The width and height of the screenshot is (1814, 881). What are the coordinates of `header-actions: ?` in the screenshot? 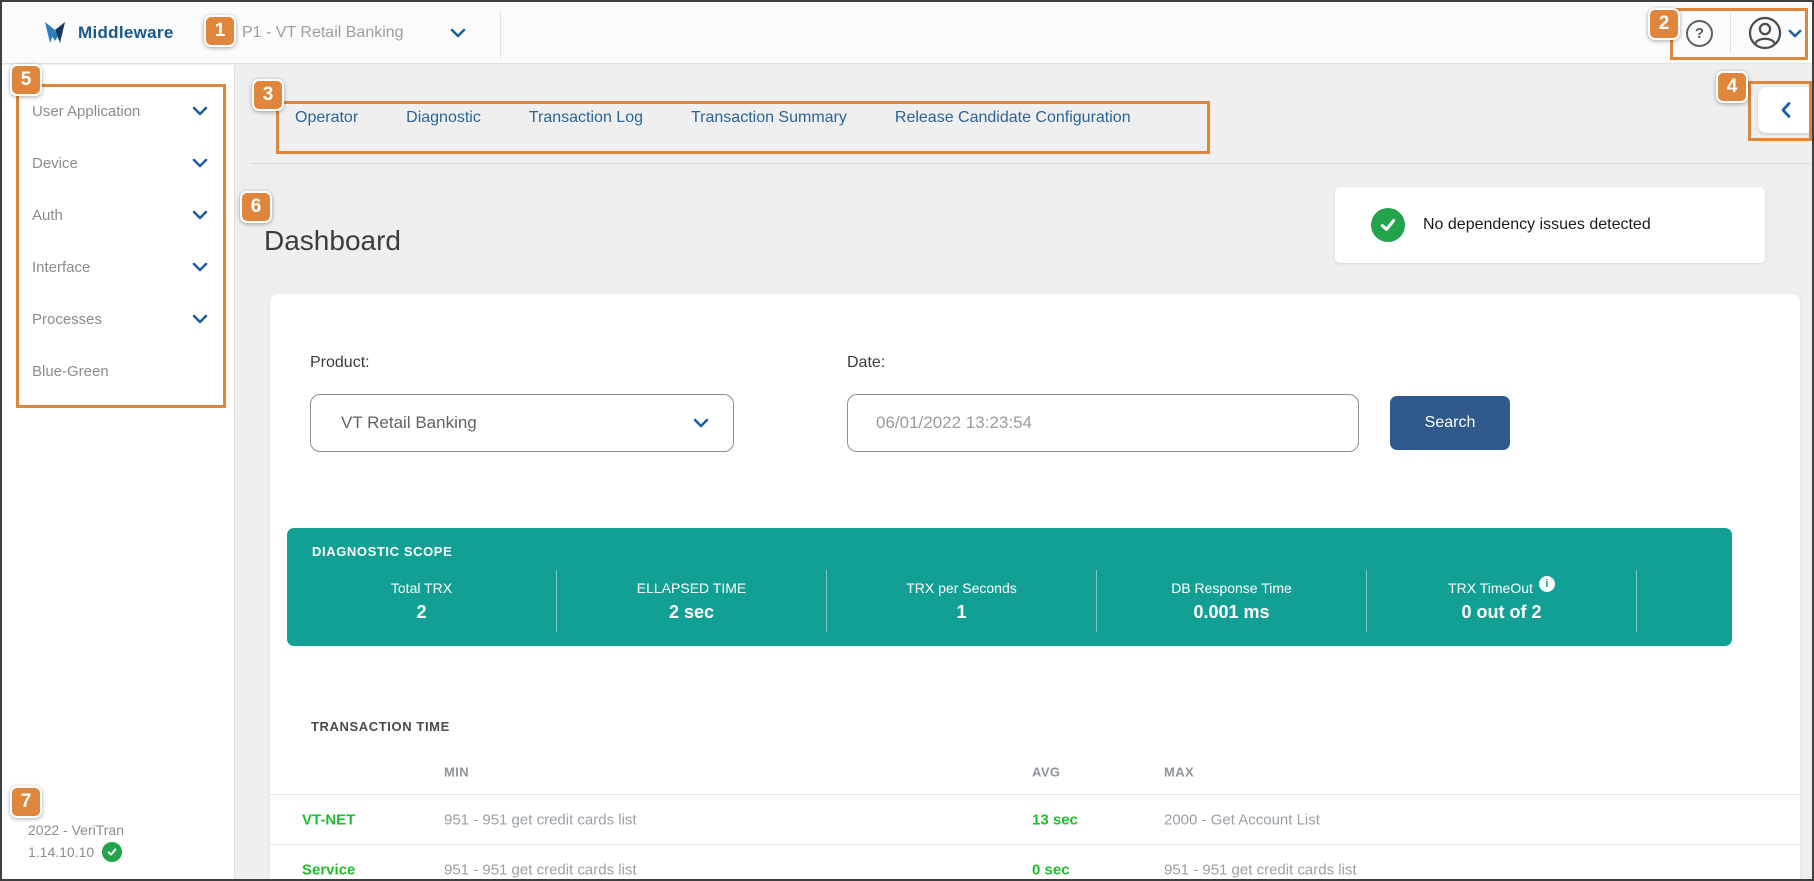 It's located at (1744, 33).